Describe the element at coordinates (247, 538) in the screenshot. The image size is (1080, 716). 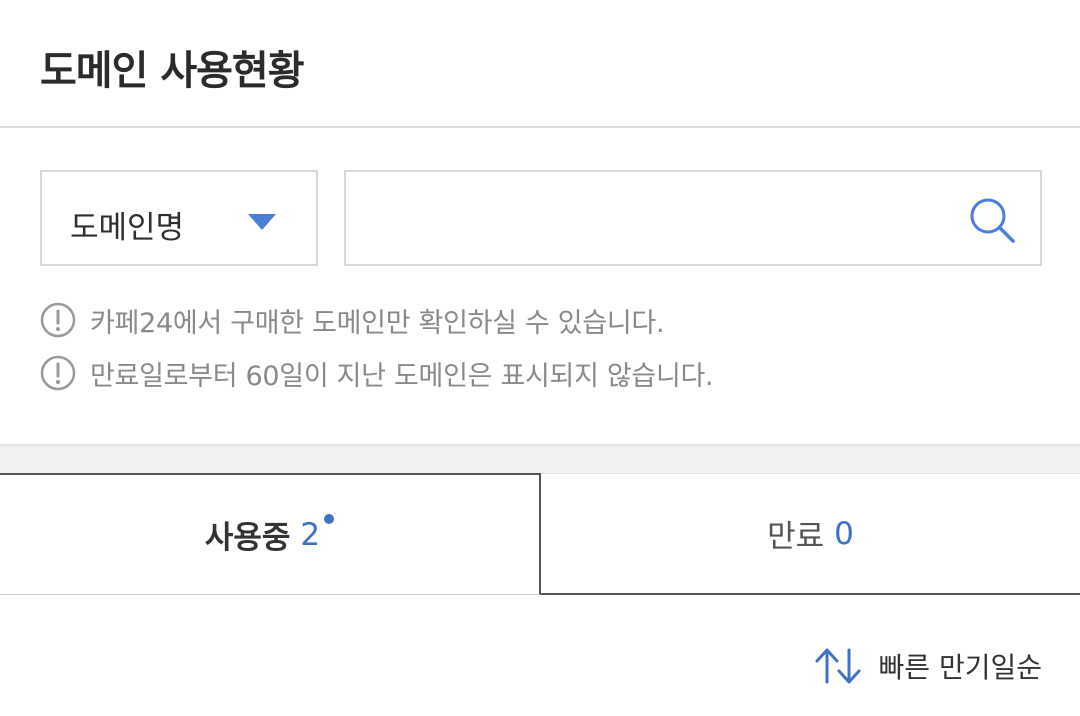
I see `tab-in-use-label: 사용중` at that location.